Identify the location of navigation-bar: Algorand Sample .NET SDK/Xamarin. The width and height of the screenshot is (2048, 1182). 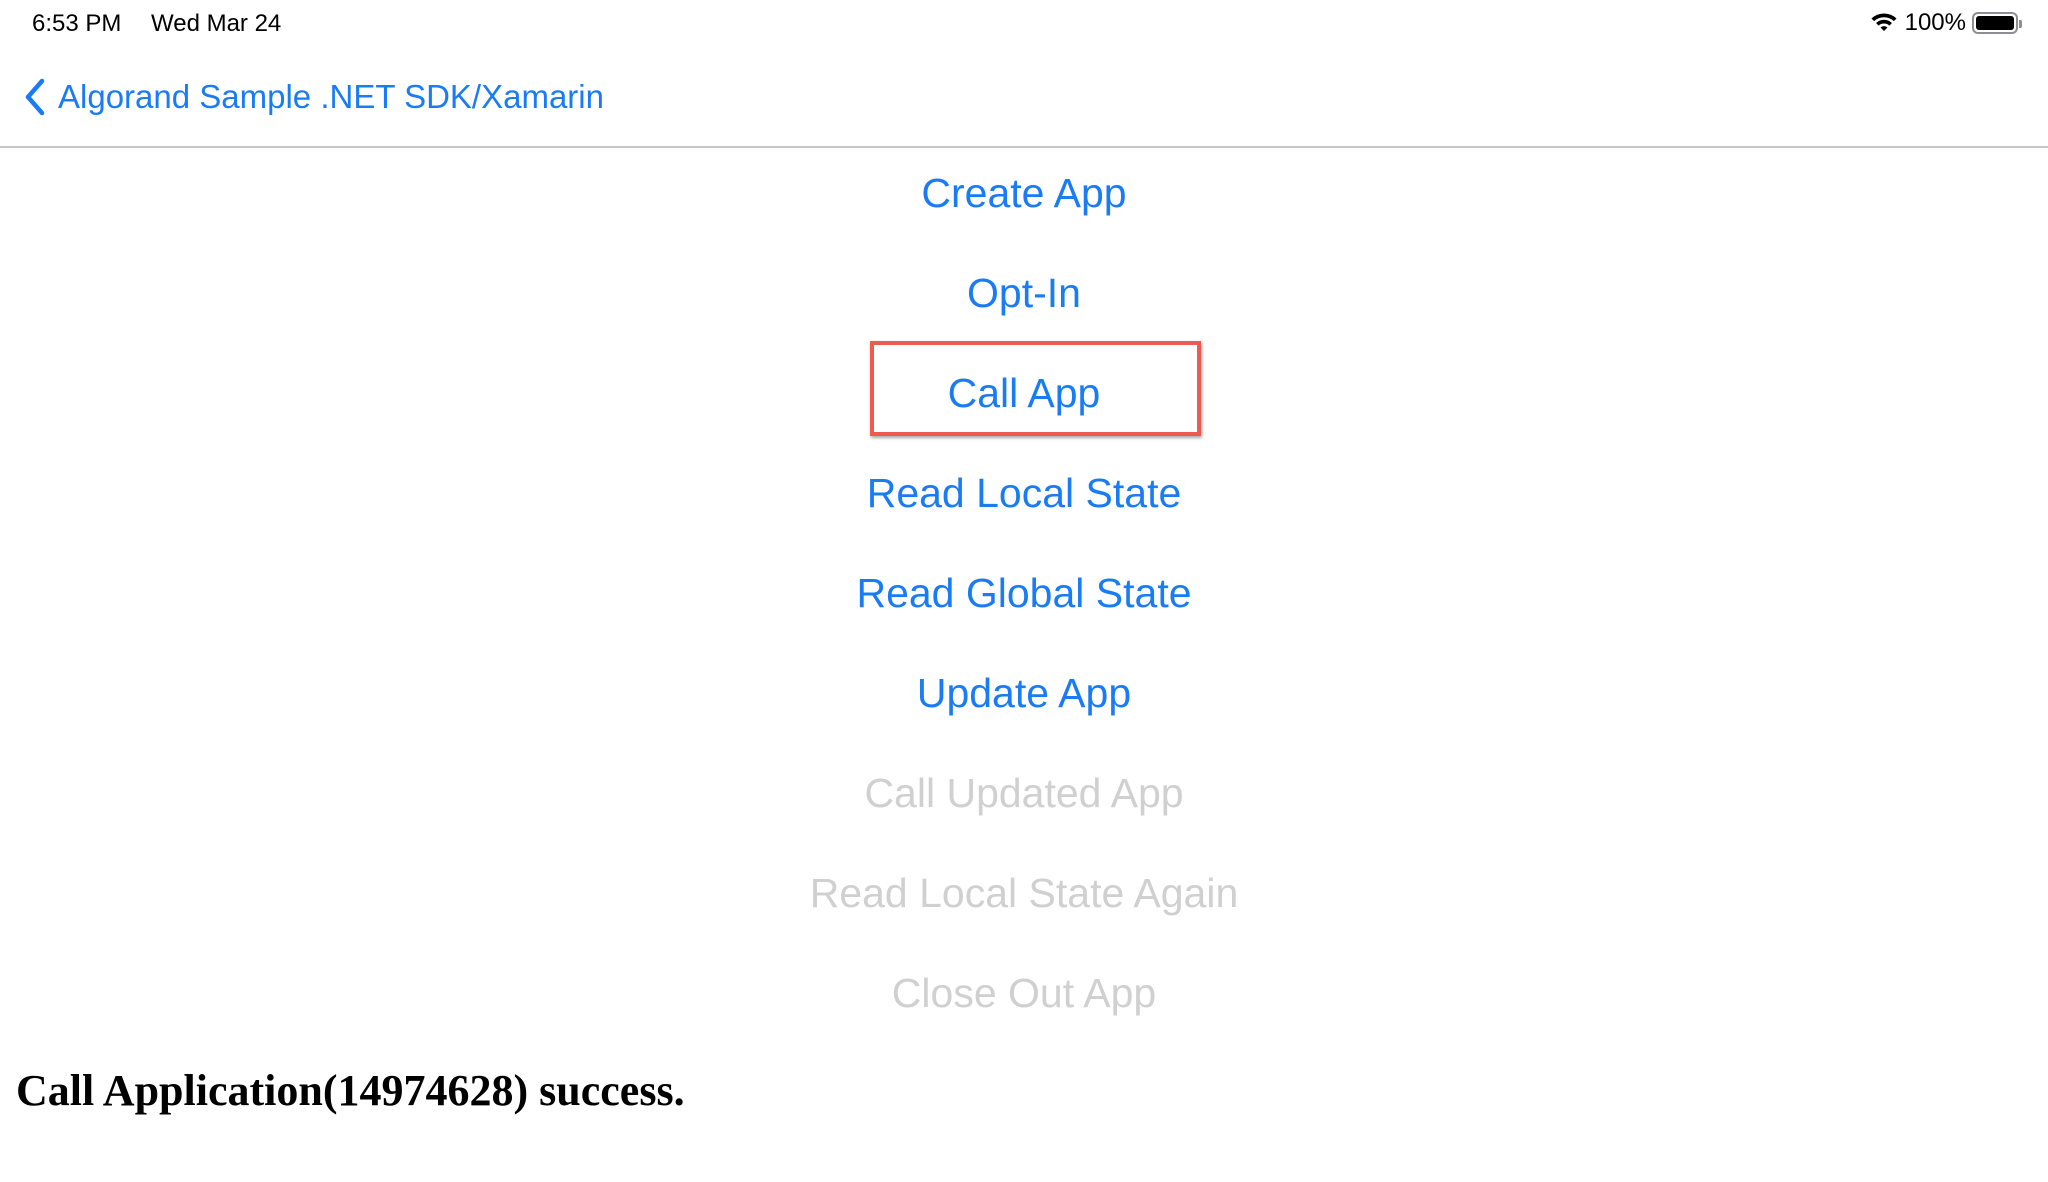
(1024, 98).